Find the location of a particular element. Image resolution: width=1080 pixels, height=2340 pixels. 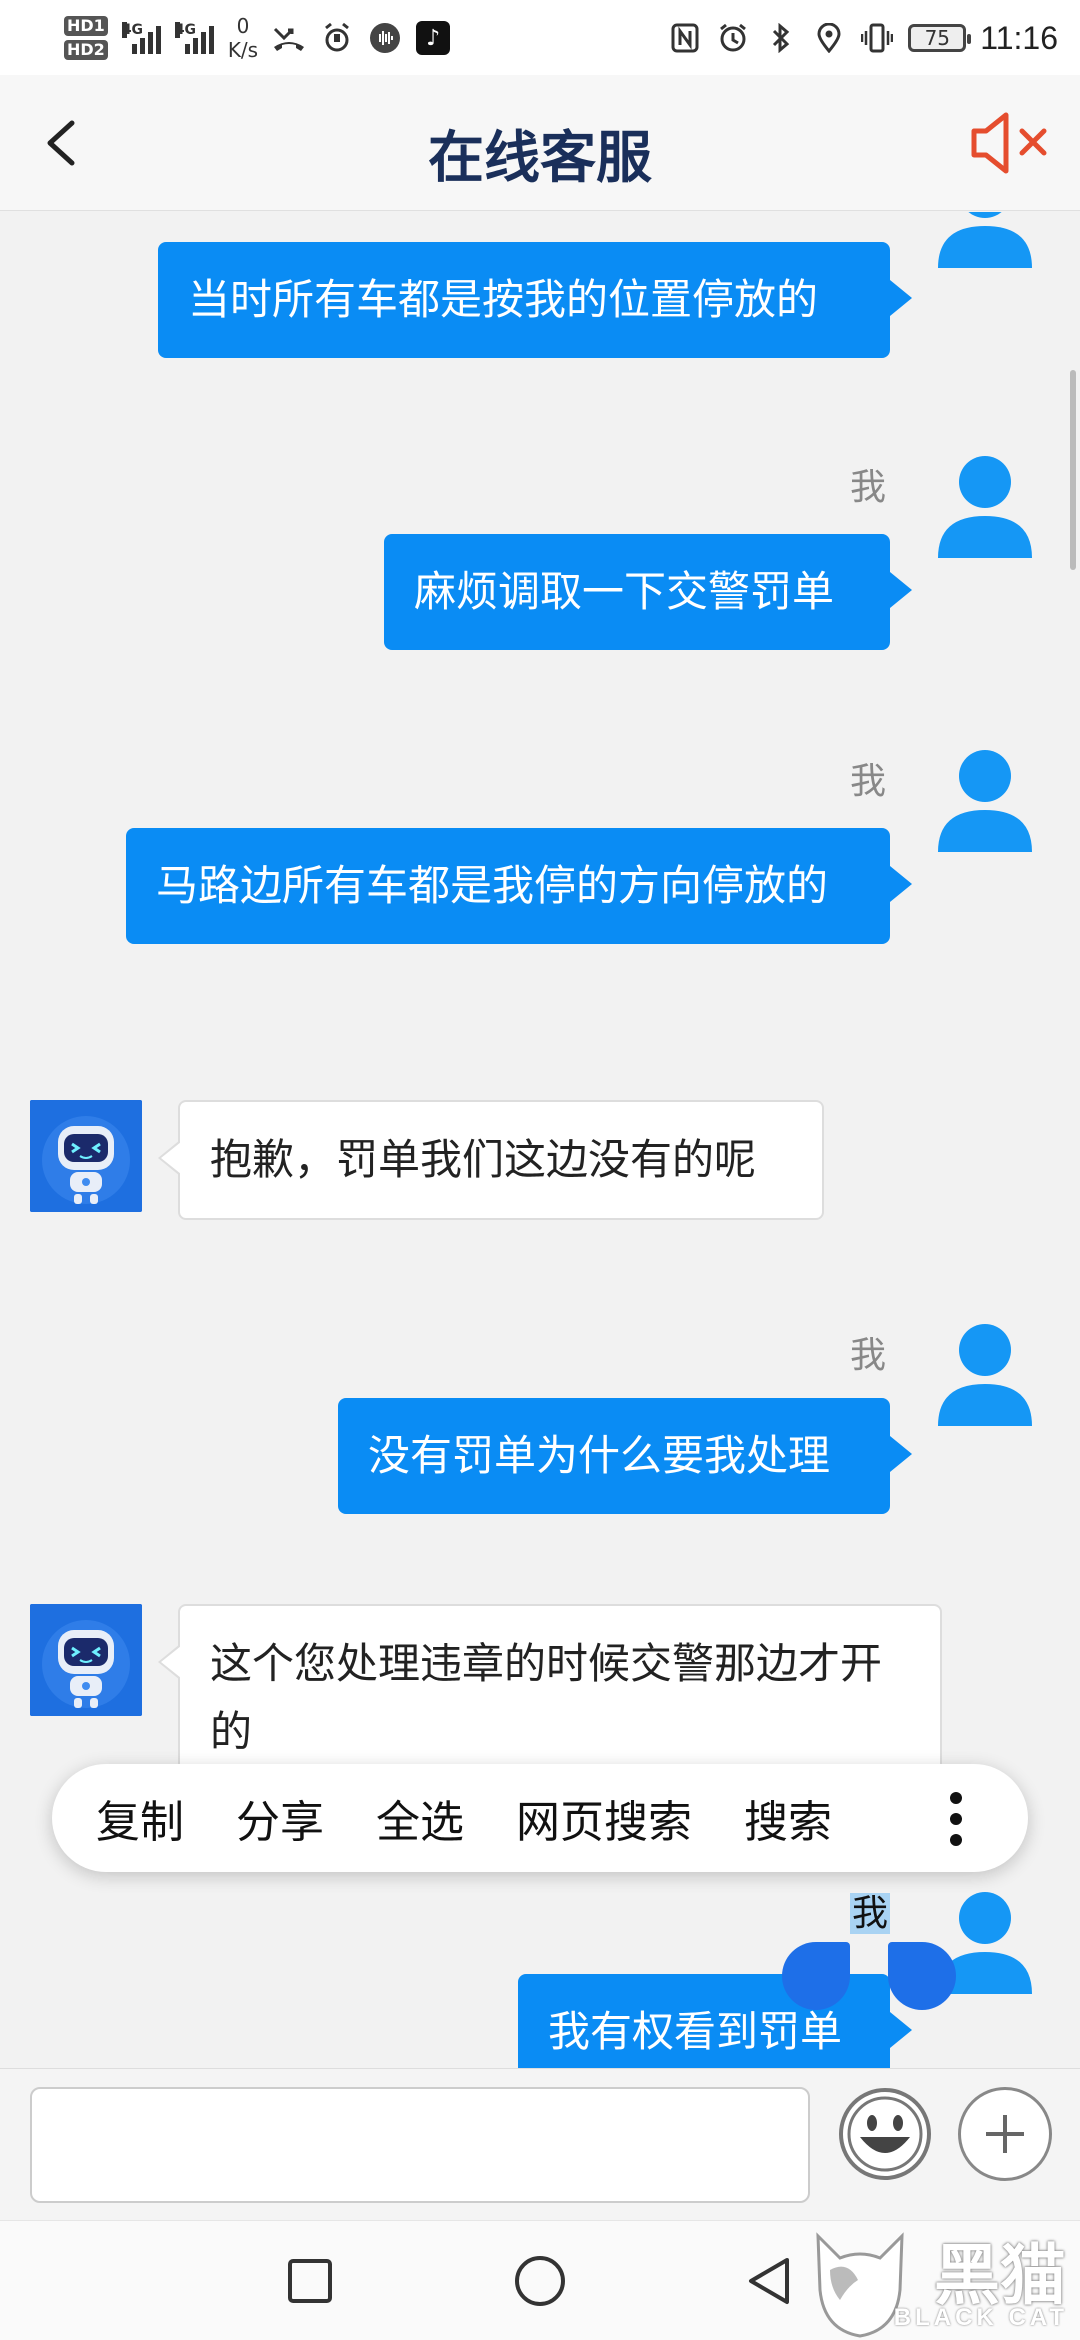

message-text: 马路边所有车都是我停的方向停放的 is located at coordinates (492, 885).